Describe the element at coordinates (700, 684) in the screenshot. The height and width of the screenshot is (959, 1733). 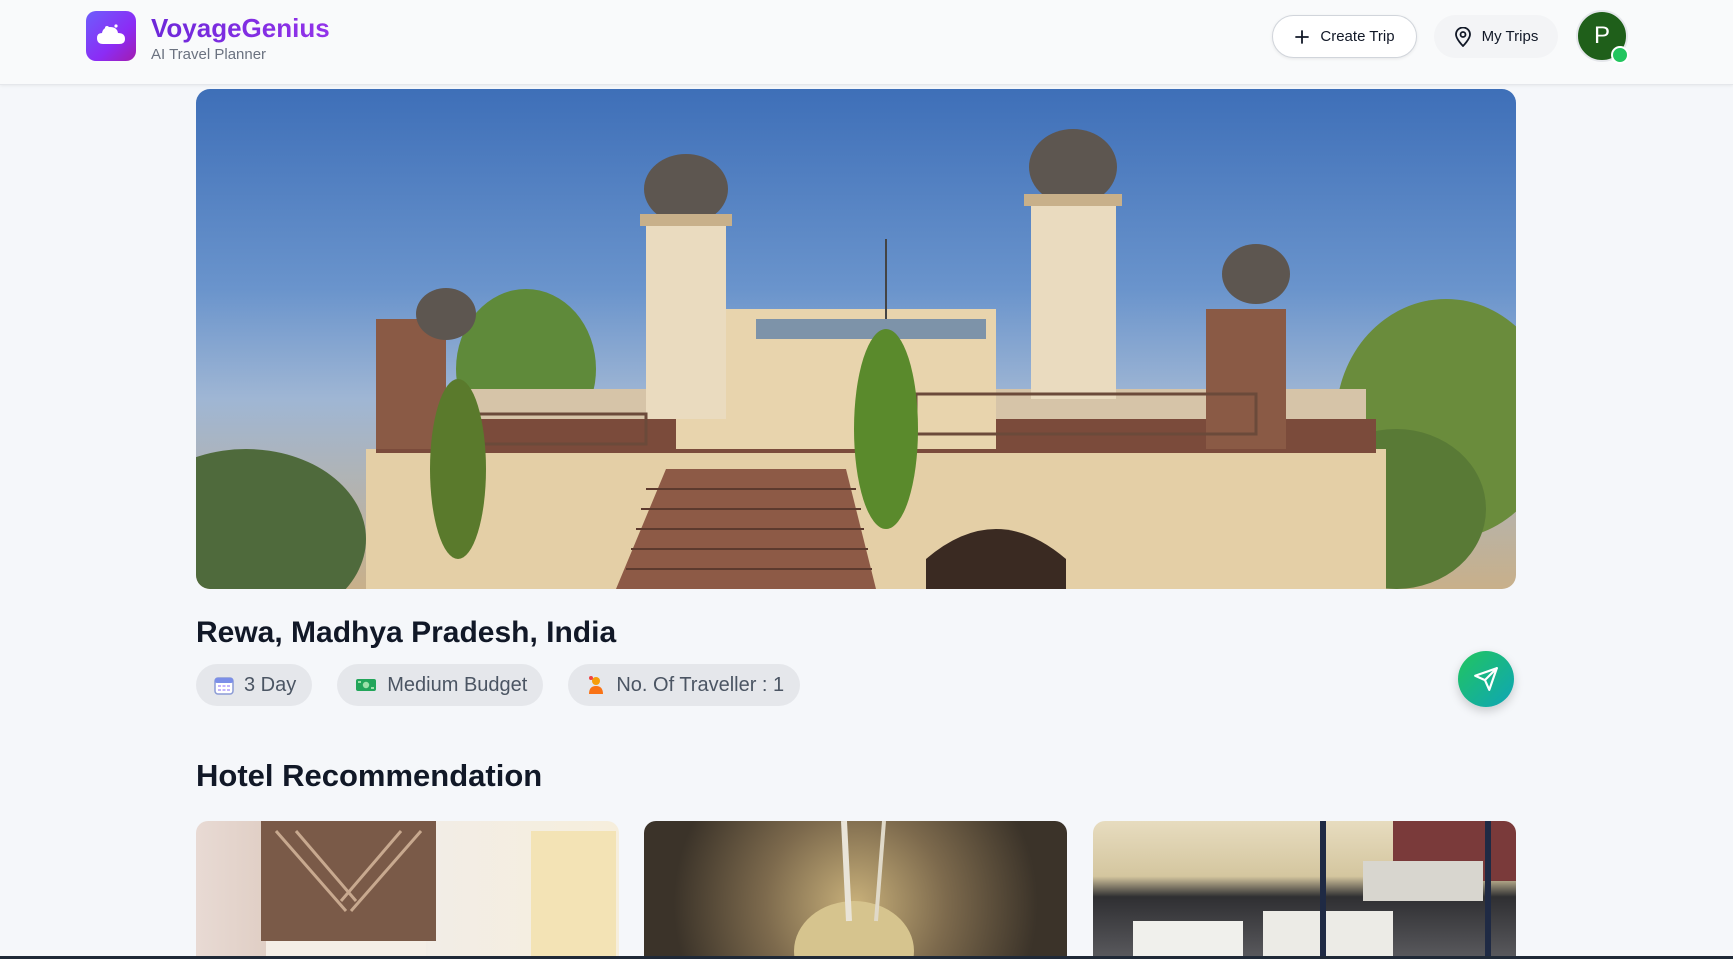
I see `travellers-text: No. Of Traveller : 1` at that location.